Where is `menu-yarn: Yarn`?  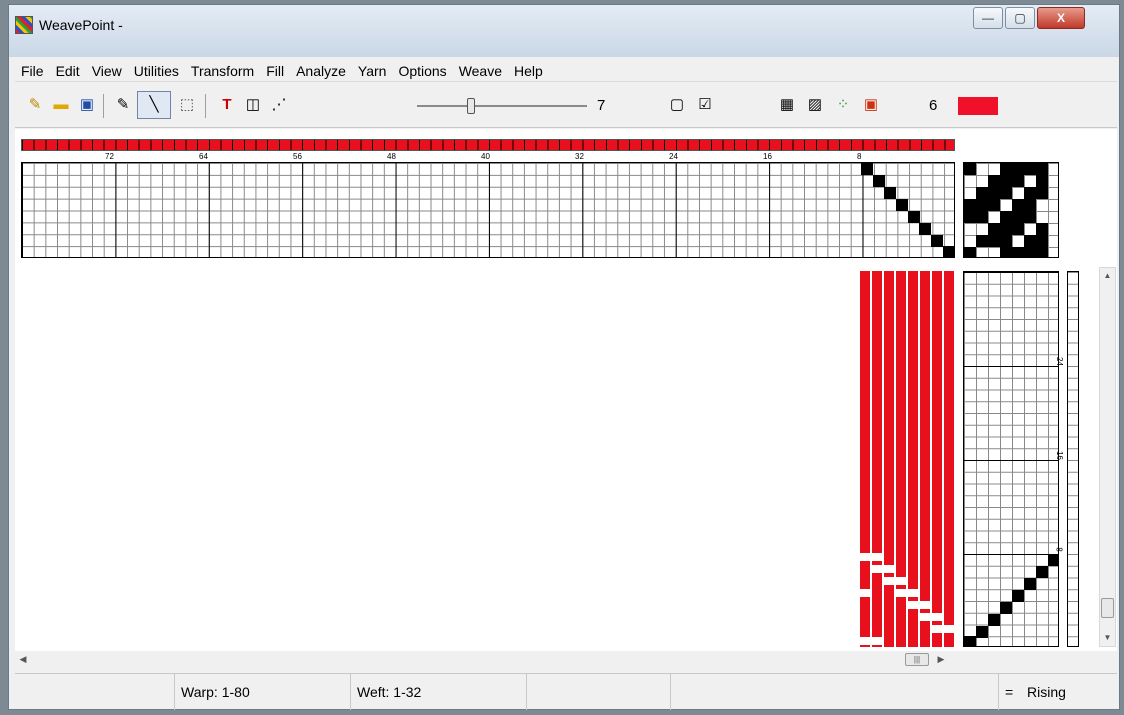 menu-yarn: Yarn is located at coordinates (372, 71).